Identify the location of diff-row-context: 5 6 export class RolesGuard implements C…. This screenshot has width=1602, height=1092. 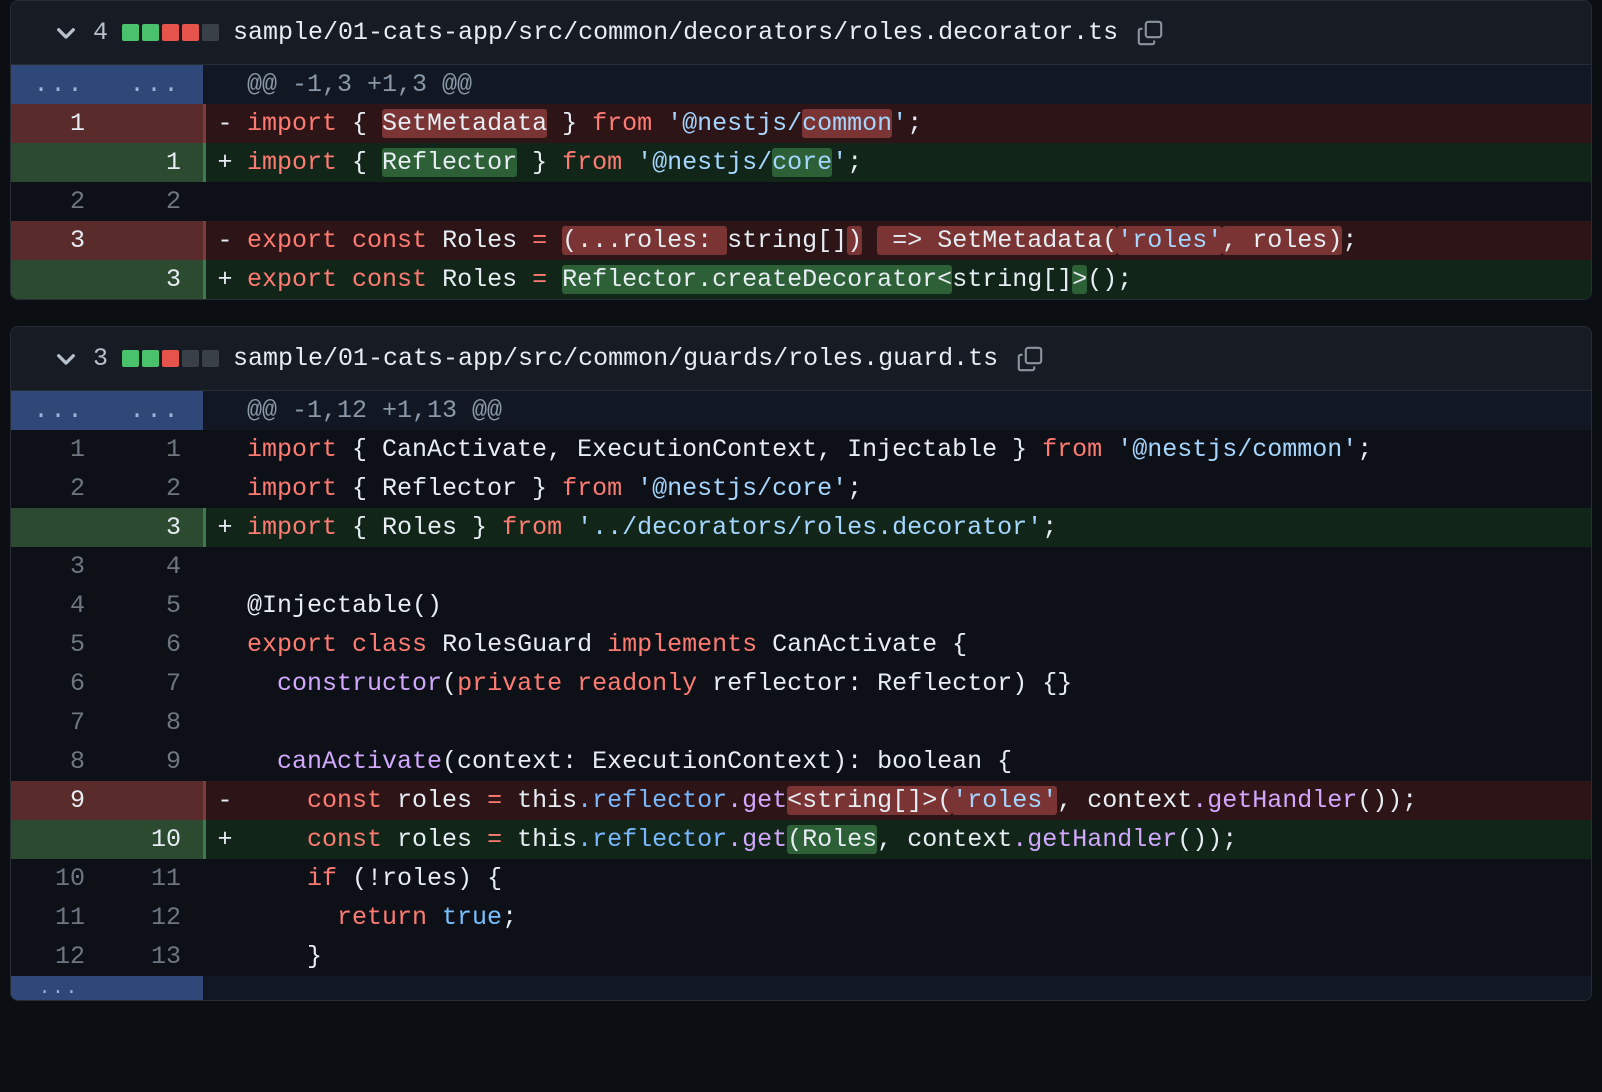
(801, 644).